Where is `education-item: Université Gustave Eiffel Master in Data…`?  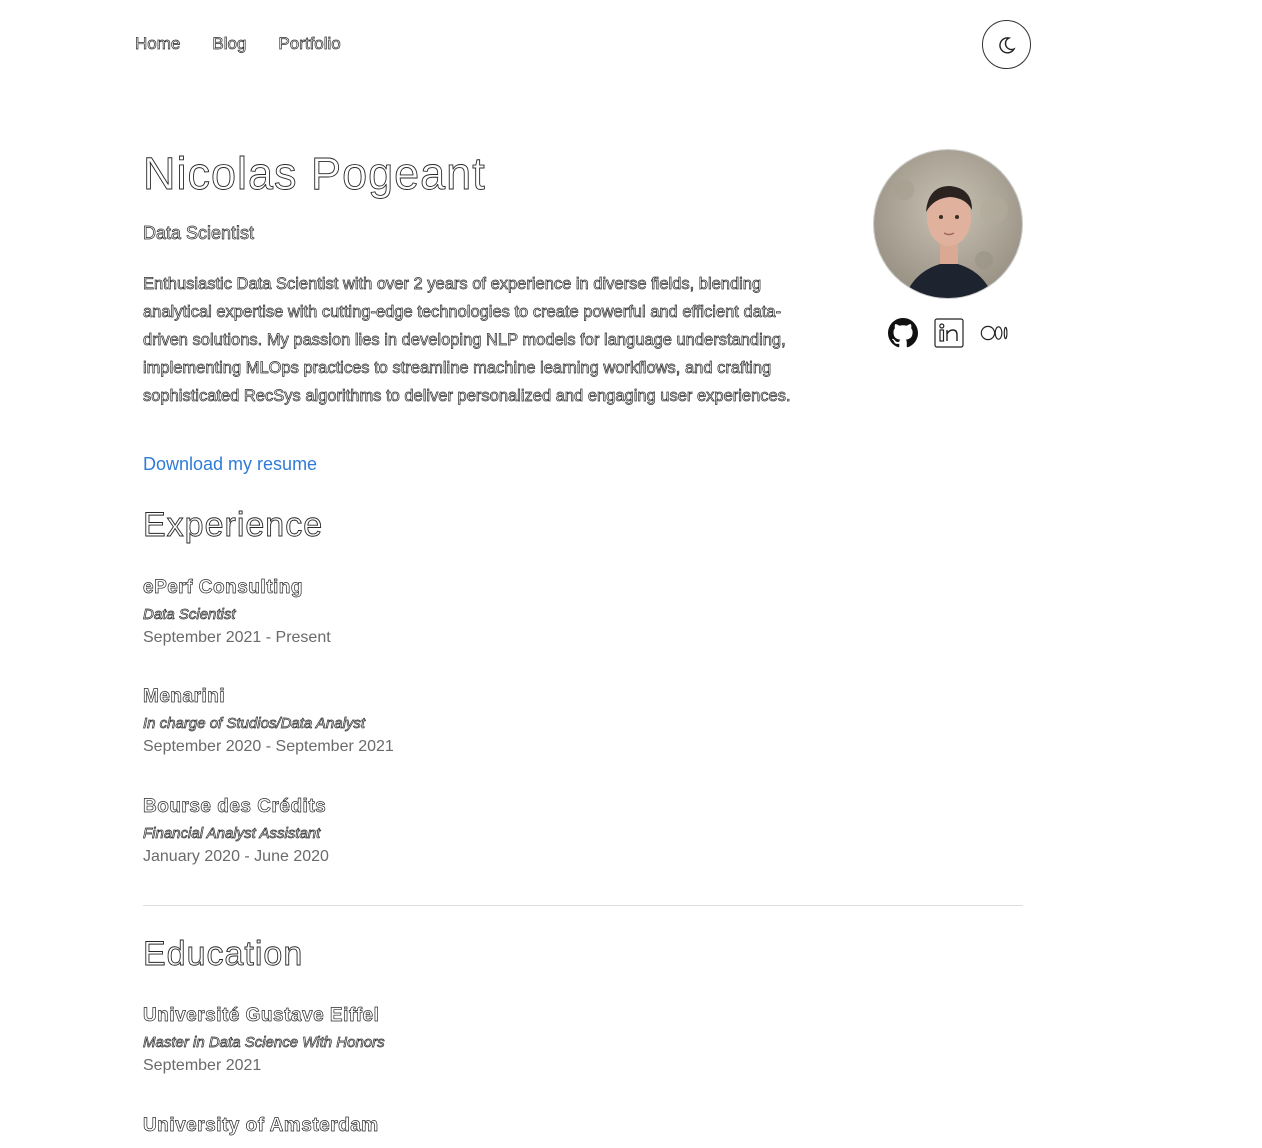
education-item: Université Gustave Eiffel Master in Data… is located at coordinates (264, 1040).